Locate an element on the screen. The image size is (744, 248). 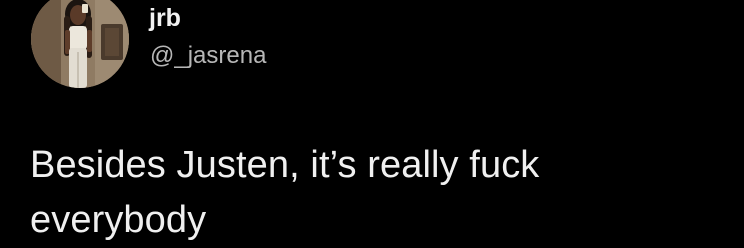
display-name: jrb is located at coordinates (165, 18).